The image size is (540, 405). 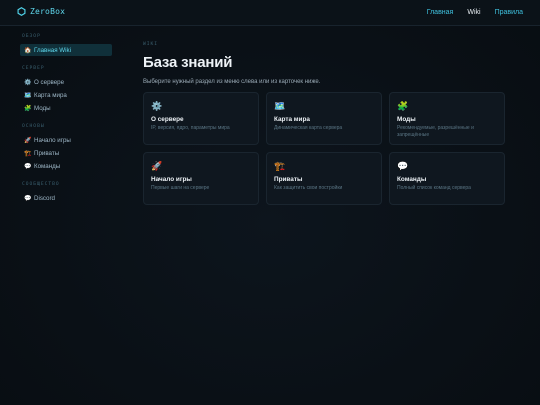 I want to click on card-commands: 💬 Команды Полный список команд сервера, so click(x=447, y=178).